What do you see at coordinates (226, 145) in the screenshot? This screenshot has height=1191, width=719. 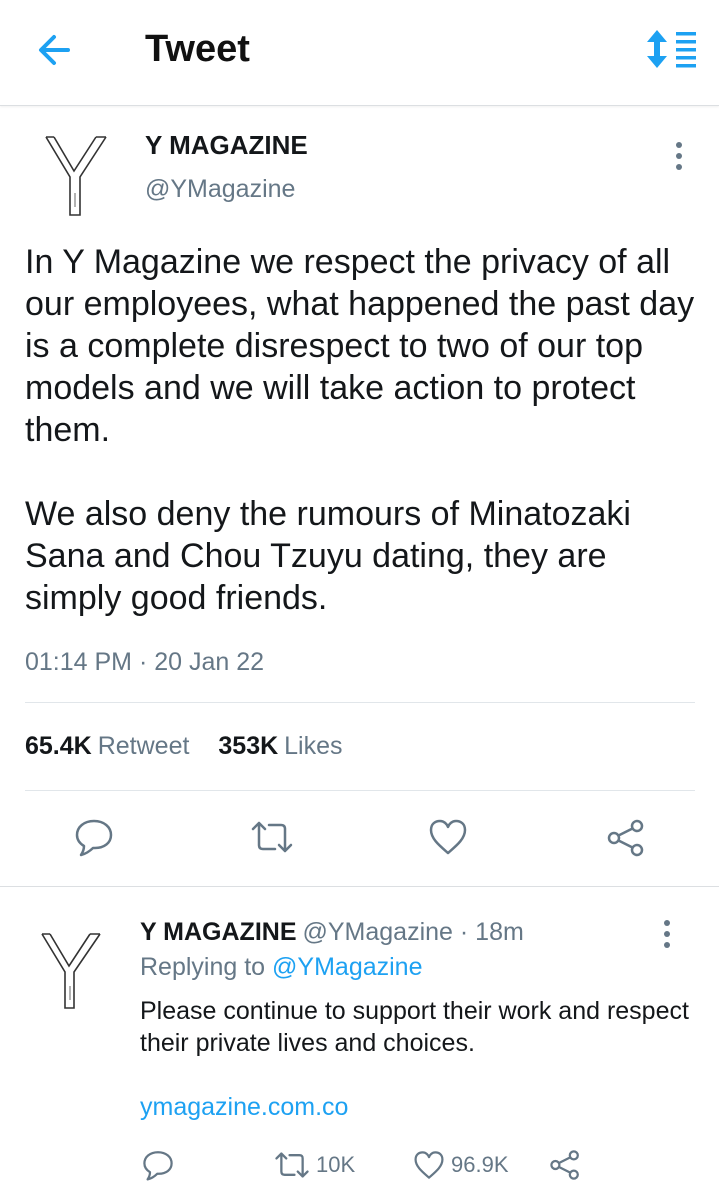 I see `author-name: Y MAGAZINE` at bounding box center [226, 145].